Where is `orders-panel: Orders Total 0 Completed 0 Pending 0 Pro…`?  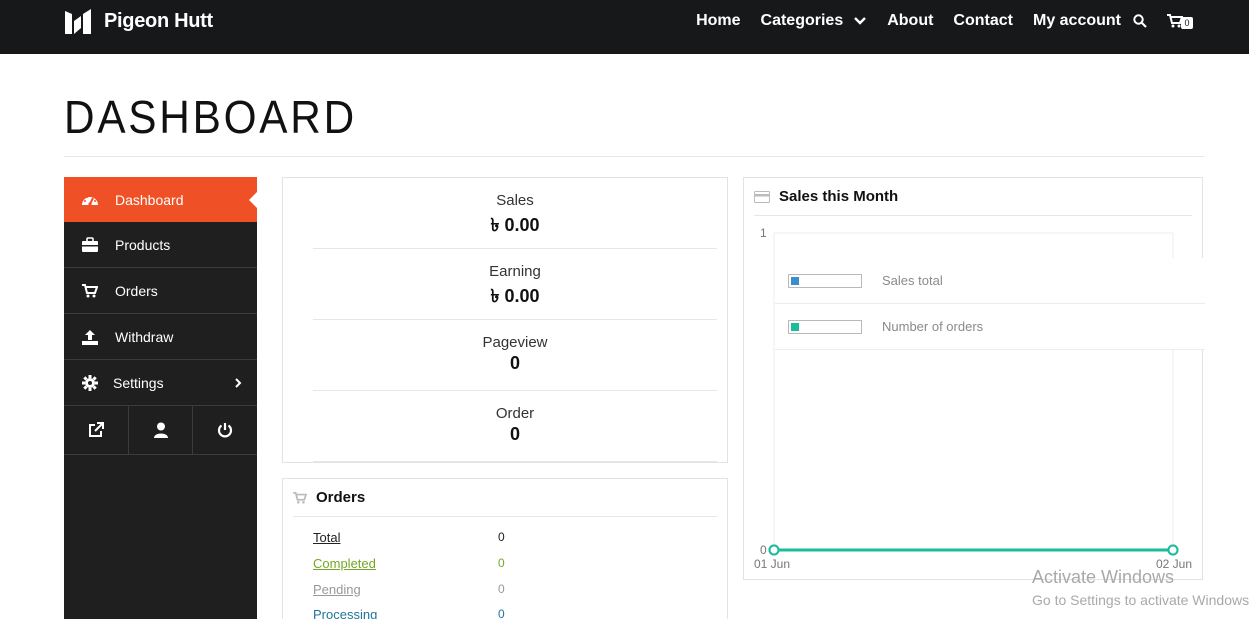 orders-panel: Orders Total 0 Completed 0 Pending 0 Pro… is located at coordinates (505, 548).